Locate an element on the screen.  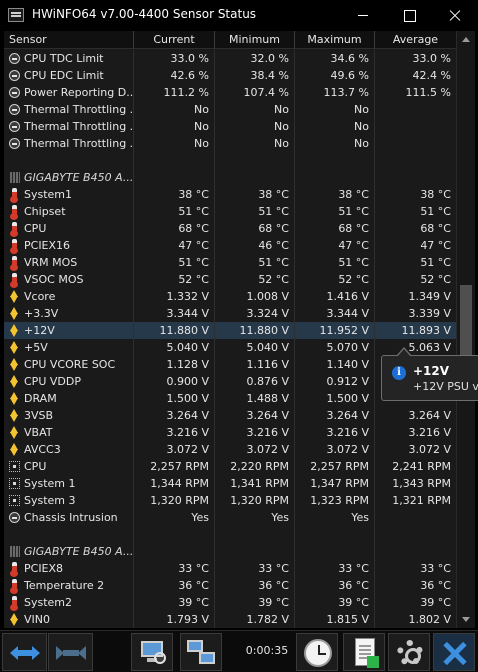
value-max: 47 °C is located at coordinates (335, 245).